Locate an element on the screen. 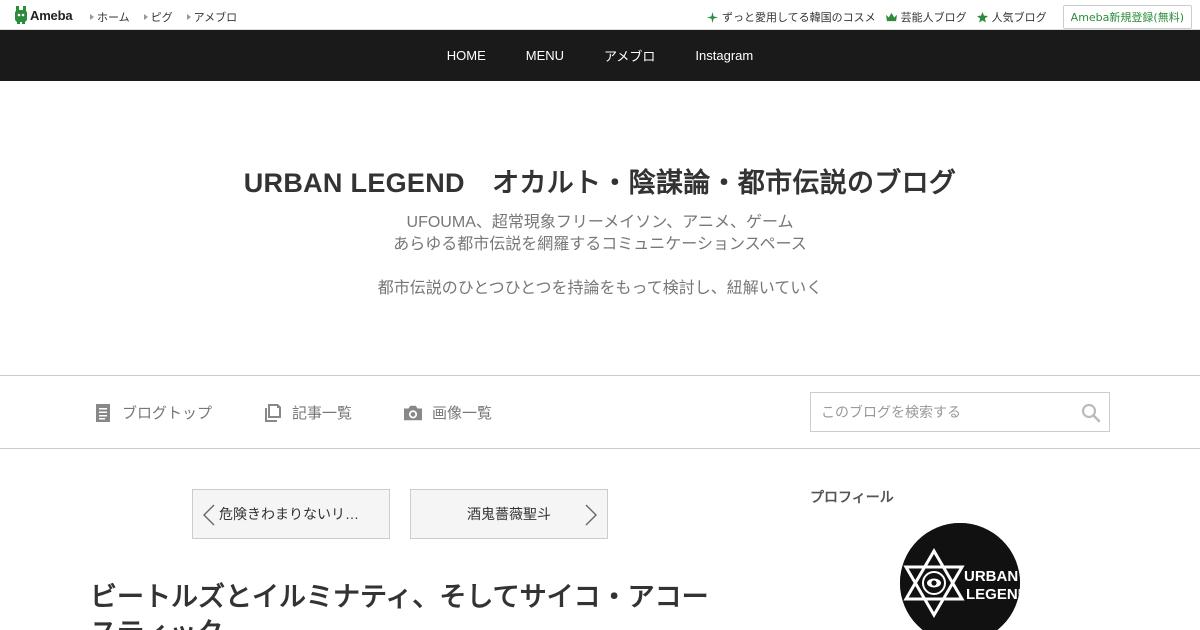 The image size is (1200, 630). ameba-logo: Ameba is located at coordinates (43, 15).